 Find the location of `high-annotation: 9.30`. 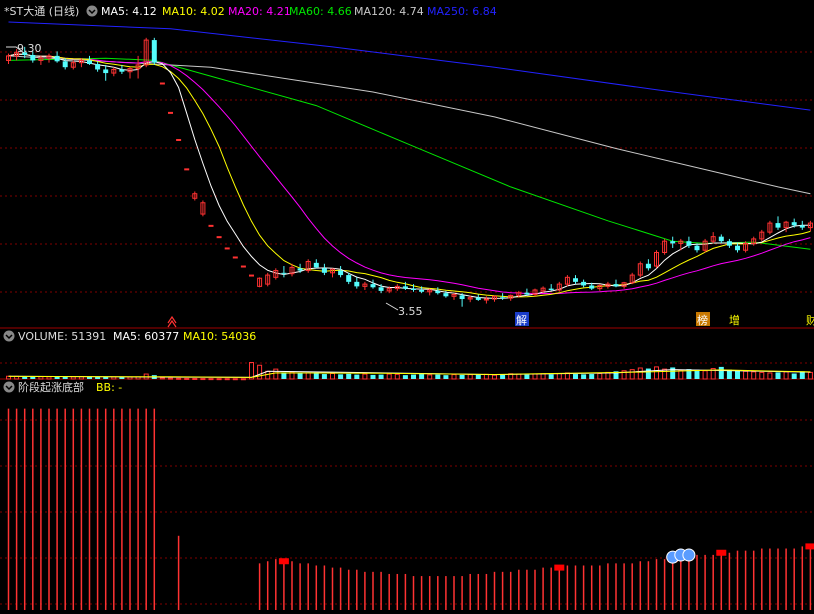

high-annotation: 9.30 is located at coordinates (24, 48).